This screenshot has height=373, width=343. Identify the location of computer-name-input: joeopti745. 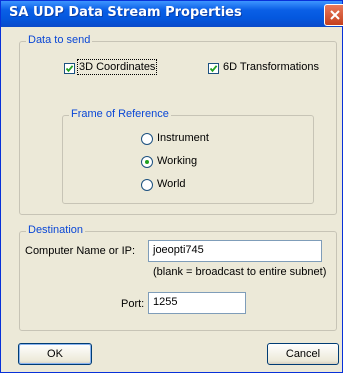
(235, 251).